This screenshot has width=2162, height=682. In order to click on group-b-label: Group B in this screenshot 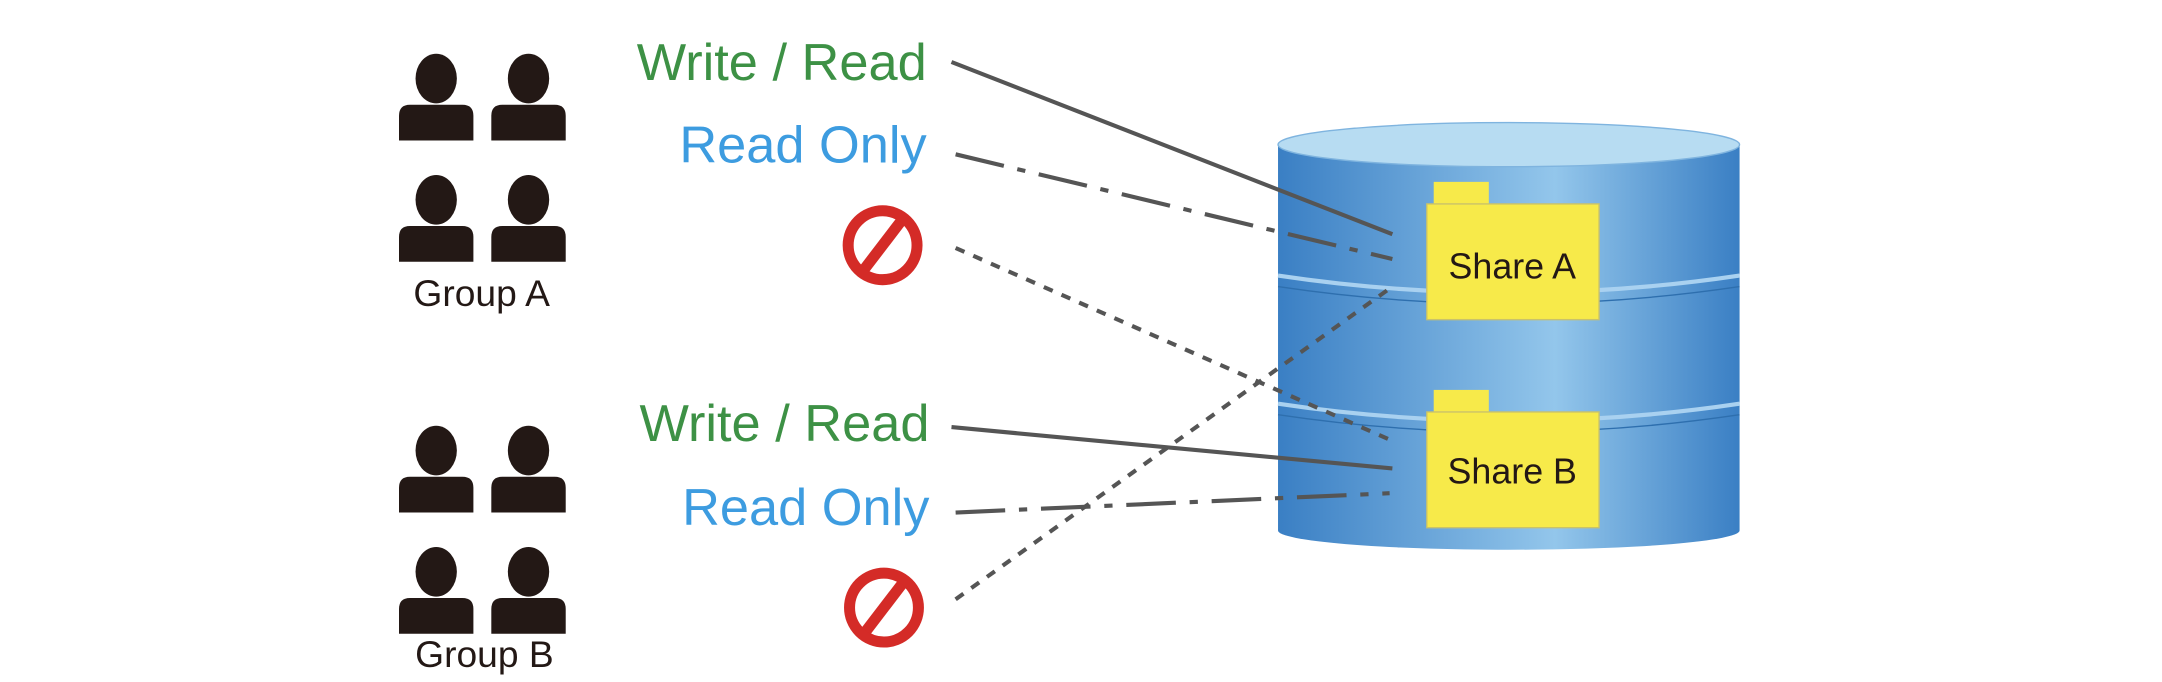, I will do `click(484, 654)`.